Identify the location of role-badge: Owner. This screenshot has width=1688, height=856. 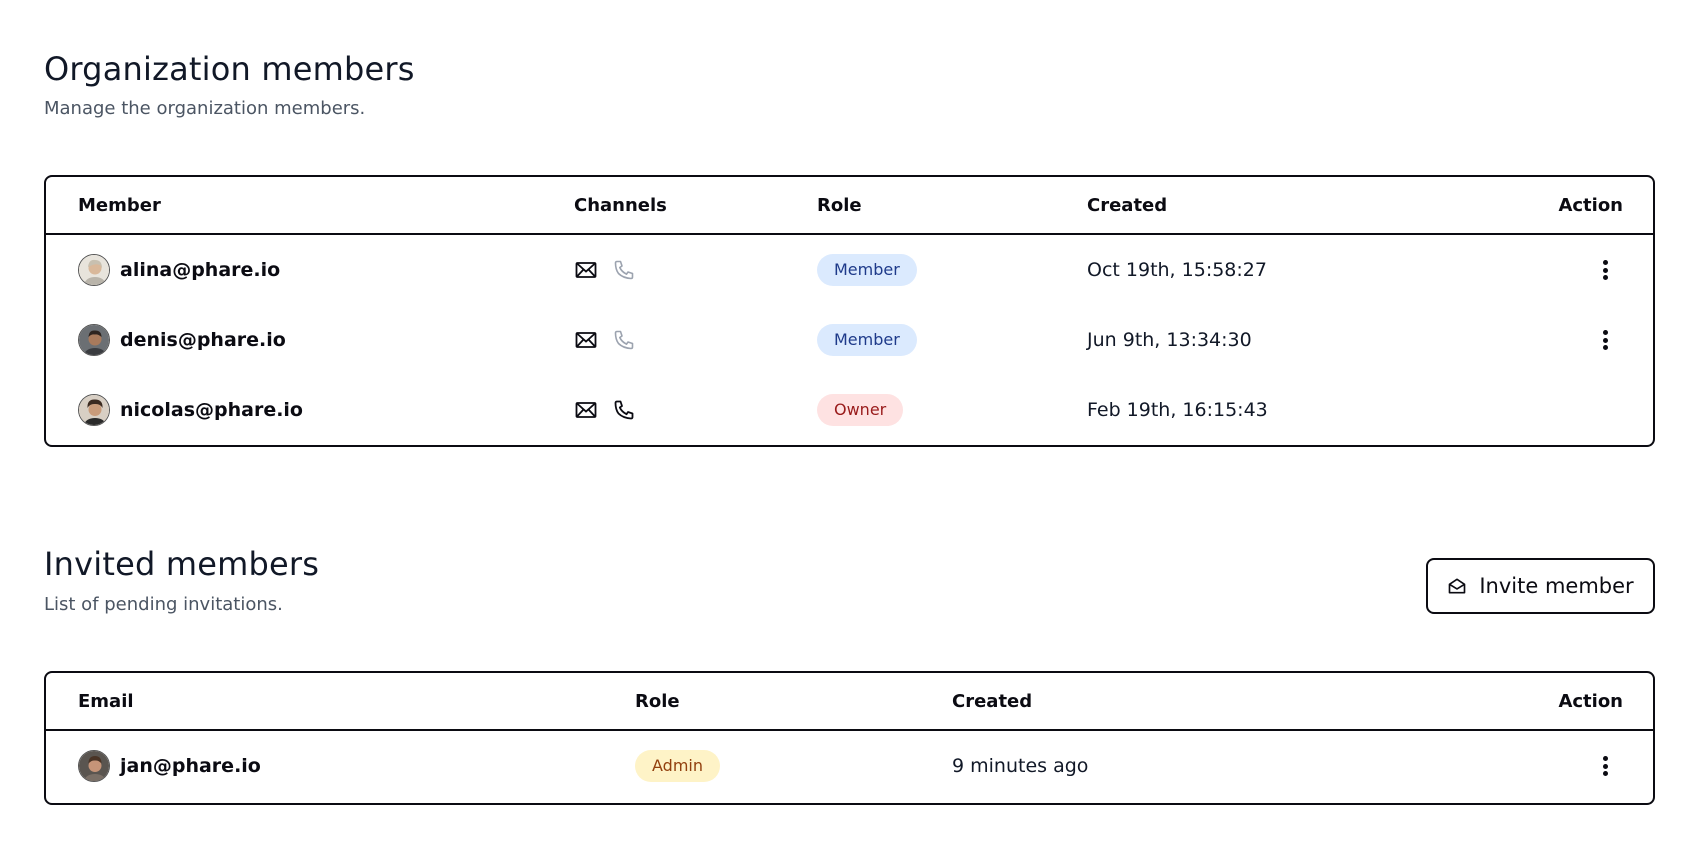
(860, 410).